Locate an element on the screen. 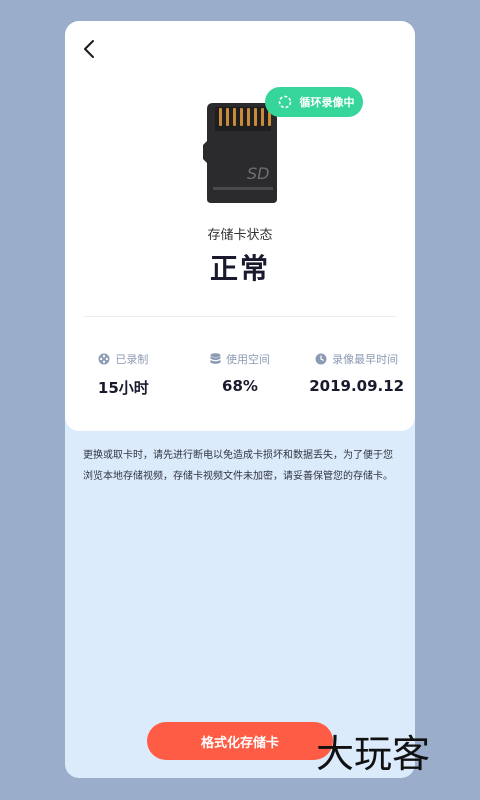 The width and height of the screenshot is (480, 800). stat-recorded: 已录制 15小时 is located at coordinates (123, 376).